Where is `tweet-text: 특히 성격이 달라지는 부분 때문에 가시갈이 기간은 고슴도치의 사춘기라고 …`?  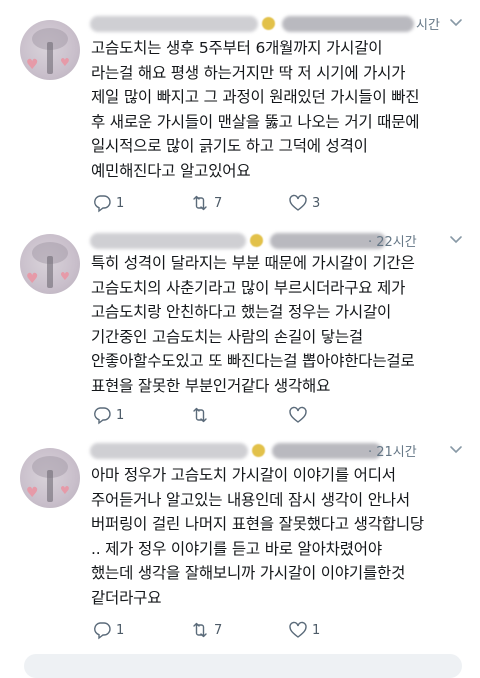
tweet-text: 특히 성격이 달라지는 부분 때문에 가시갈이 기간은 고슴도치의 사춘기라고 … is located at coordinates (253, 324).